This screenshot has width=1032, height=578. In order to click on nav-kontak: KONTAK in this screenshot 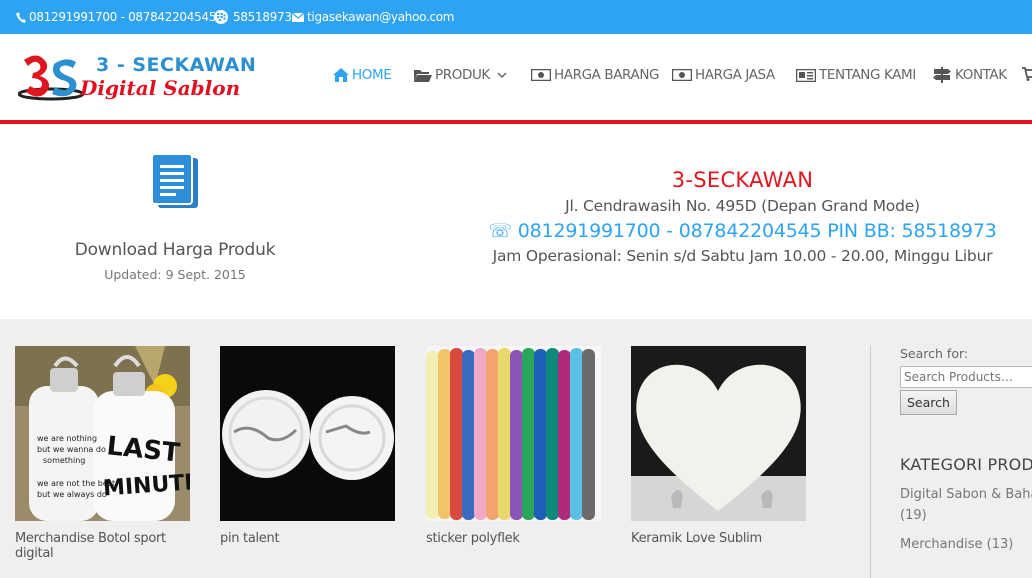, I will do `click(969, 75)`.